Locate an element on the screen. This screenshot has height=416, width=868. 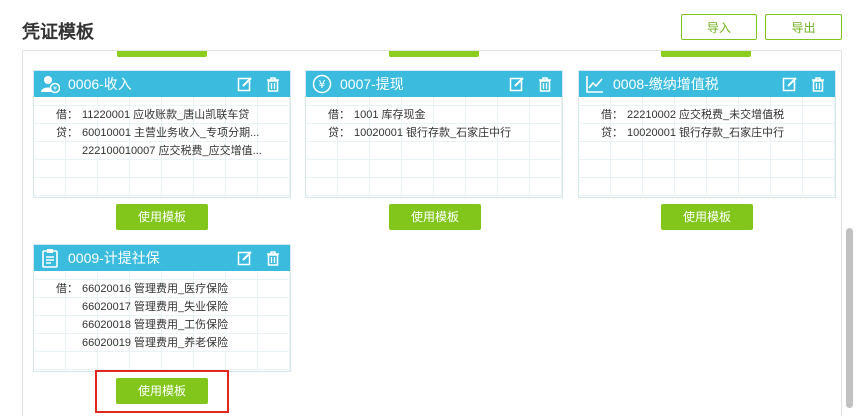
card-body: 借： 1001 库存现金 贷： 10020001 银行存款_石家庄中行 is located at coordinates (434, 147).